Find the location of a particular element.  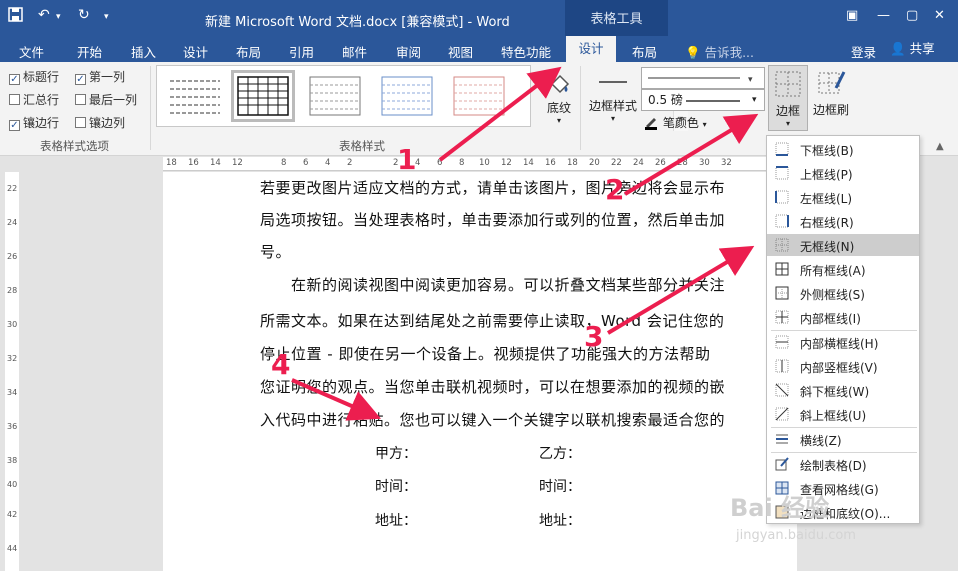

annotation-number-4: 4 is located at coordinates (281, 364).